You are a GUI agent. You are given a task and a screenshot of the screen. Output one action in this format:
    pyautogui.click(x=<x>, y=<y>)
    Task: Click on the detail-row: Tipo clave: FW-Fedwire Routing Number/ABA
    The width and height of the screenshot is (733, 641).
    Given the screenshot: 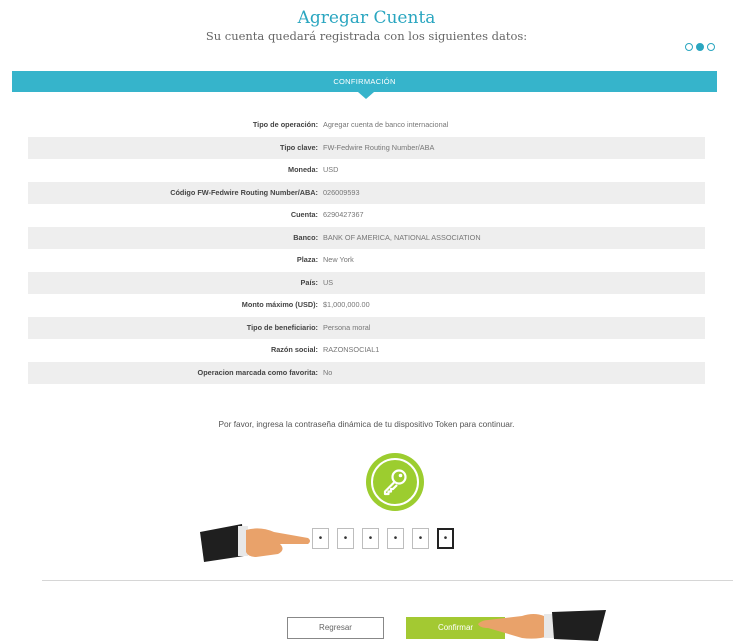 What is the action you would take?
    pyautogui.click(x=366, y=147)
    